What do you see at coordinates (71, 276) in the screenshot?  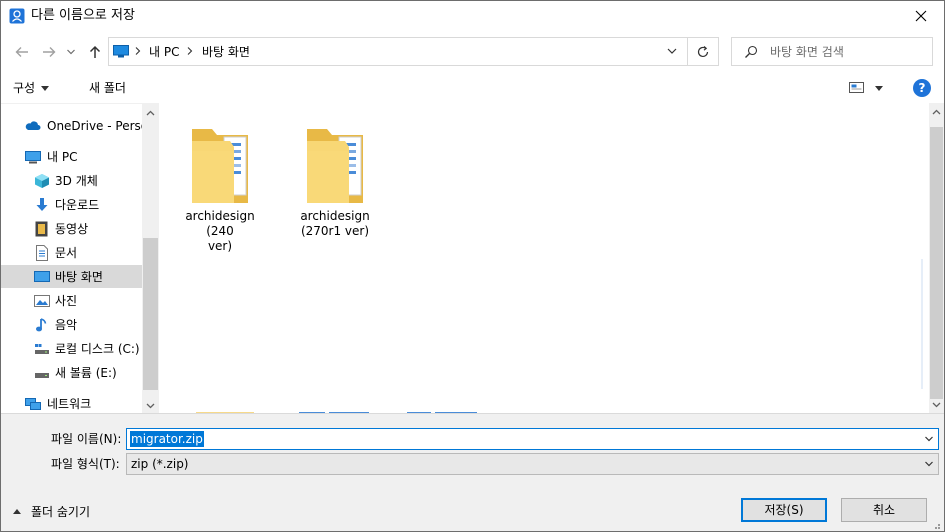 I see `nav-item-desktop: 바탕 화면` at bounding box center [71, 276].